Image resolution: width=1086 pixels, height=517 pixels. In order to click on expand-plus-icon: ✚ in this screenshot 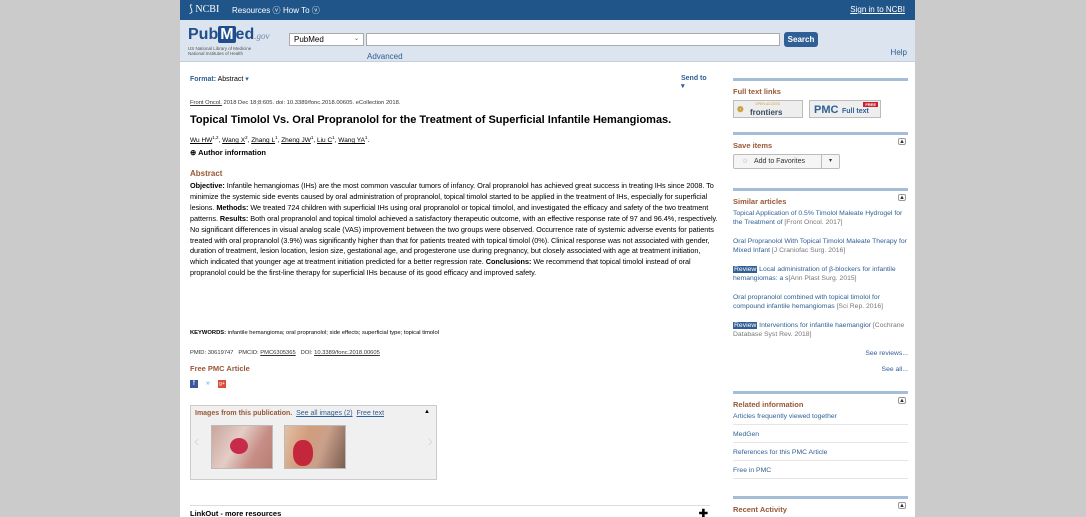, I will do `click(703, 512)`.